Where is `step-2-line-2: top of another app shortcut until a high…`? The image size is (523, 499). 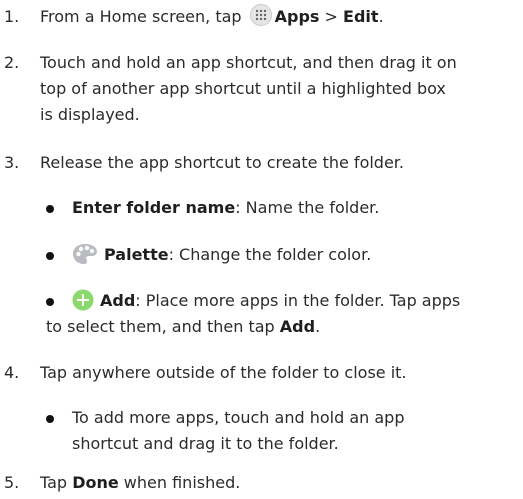 step-2-line-2: top of another app shortcut until a high… is located at coordinates (243, 88).